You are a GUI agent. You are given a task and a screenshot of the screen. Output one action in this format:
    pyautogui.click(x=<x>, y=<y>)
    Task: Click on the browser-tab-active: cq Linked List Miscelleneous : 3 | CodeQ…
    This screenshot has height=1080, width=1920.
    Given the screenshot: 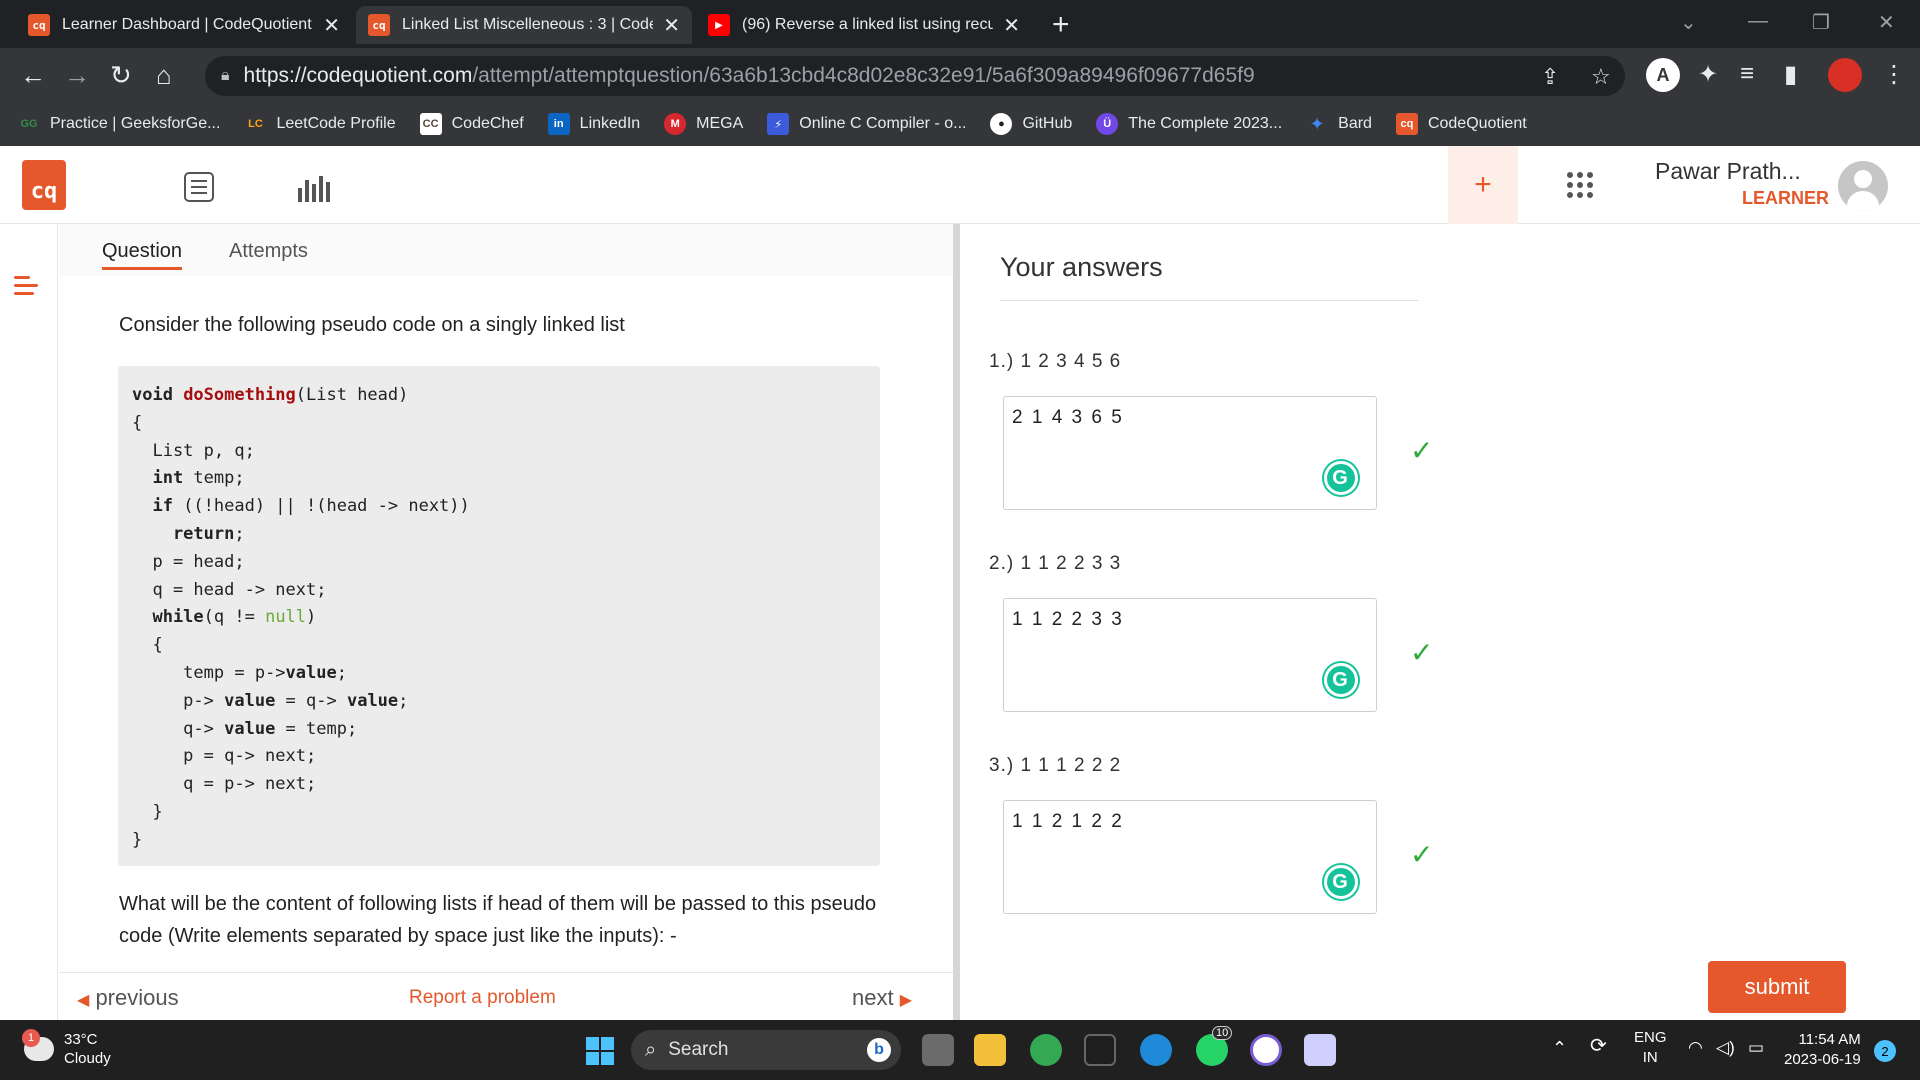 What is the action you would take?
    pyautogui.click(x=524, y=25)
    